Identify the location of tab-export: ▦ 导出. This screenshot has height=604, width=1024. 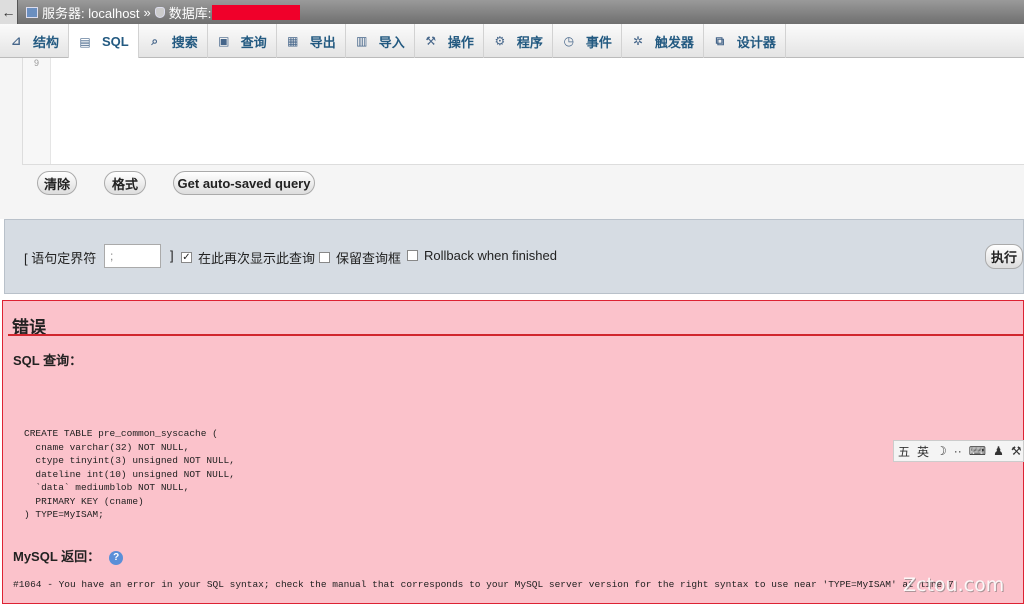
(311, 41).